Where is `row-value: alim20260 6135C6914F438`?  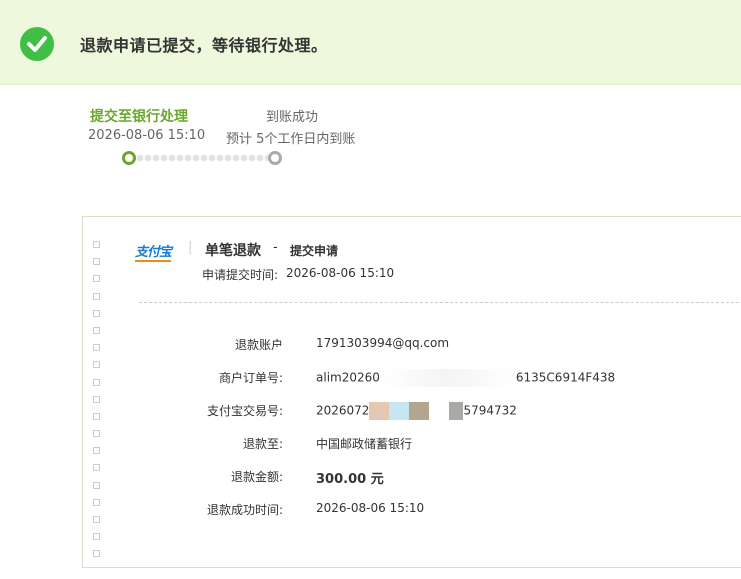
row-value: alim20260 6135C6914F438 is located at coordinates (465, 378).